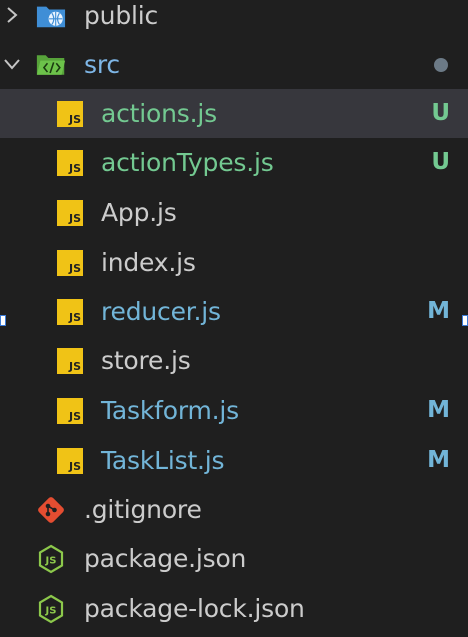  What do you see at coordinates (234, 113) in the screenshot?
I see `file-row-actions-js: JS actions.js U` at bounding box center [234, 113].